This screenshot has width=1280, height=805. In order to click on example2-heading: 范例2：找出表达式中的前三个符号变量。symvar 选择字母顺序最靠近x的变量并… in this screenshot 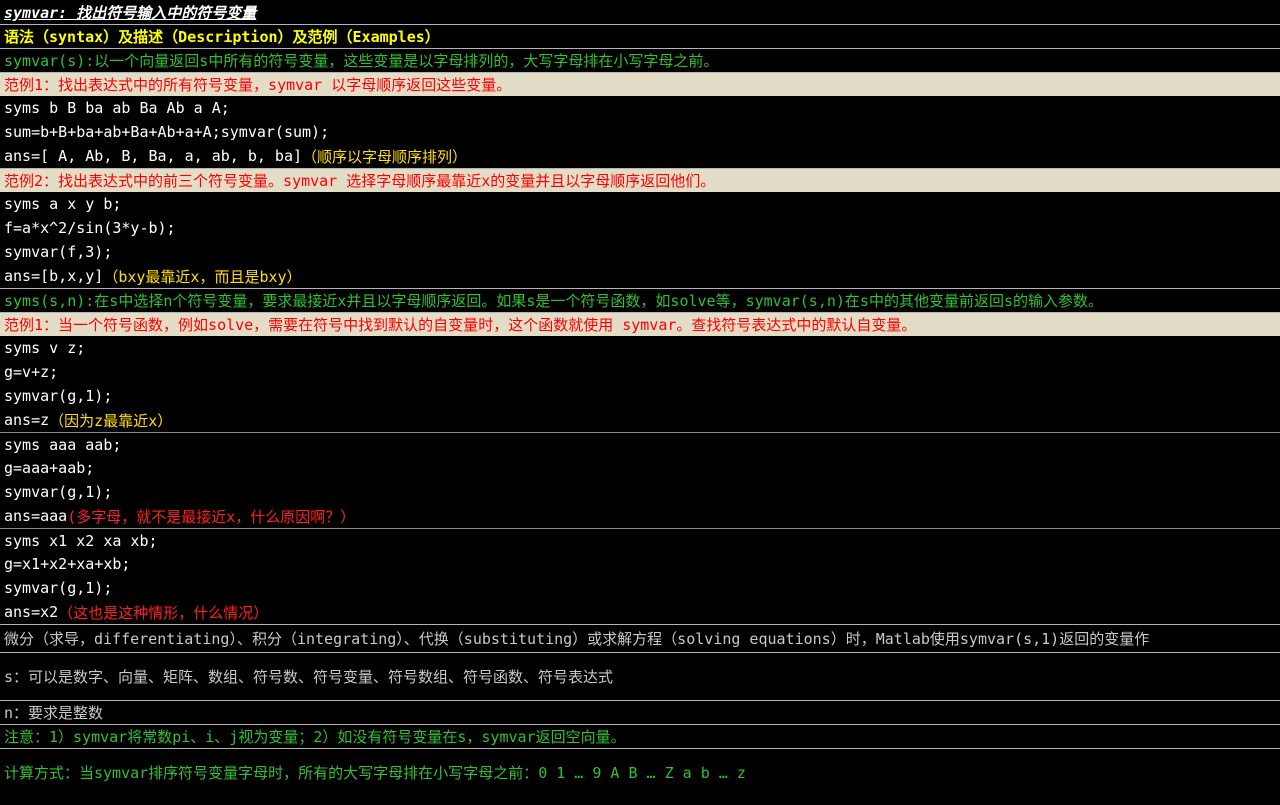, I will do `click(360, 181)`.